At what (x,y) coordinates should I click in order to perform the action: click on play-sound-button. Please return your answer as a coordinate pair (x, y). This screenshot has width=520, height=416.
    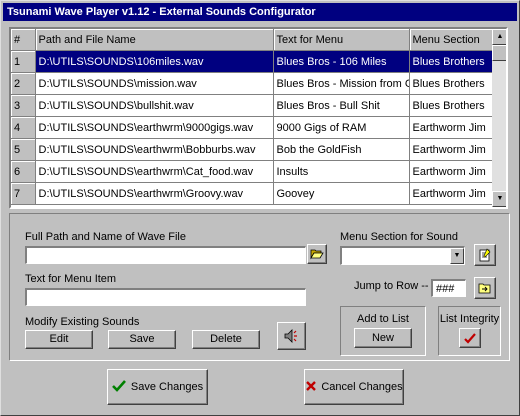
    Looking at the image, I should click on (291, 336).